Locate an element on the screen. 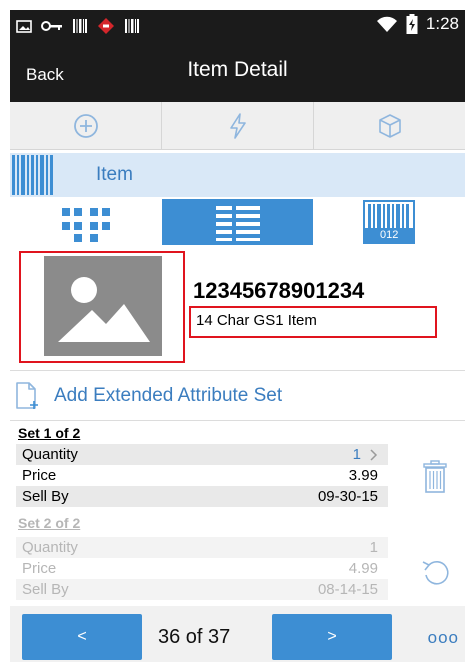 Image resolution: width=470 pixels, height=662 pixels. more-options-button: ooo is located at coordinates (443, 638).